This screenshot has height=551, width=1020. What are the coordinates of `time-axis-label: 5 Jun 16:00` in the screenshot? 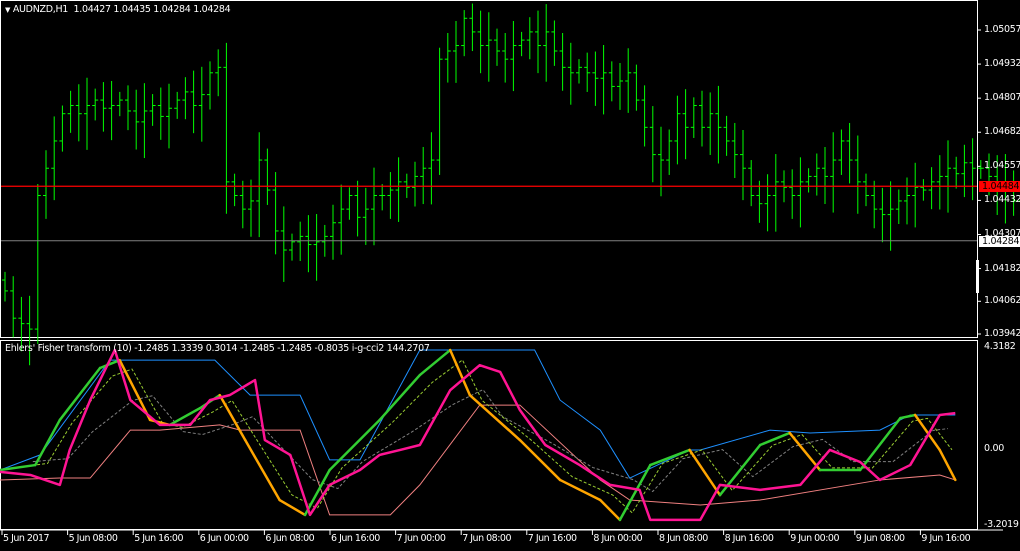 It's located at (158, 538).